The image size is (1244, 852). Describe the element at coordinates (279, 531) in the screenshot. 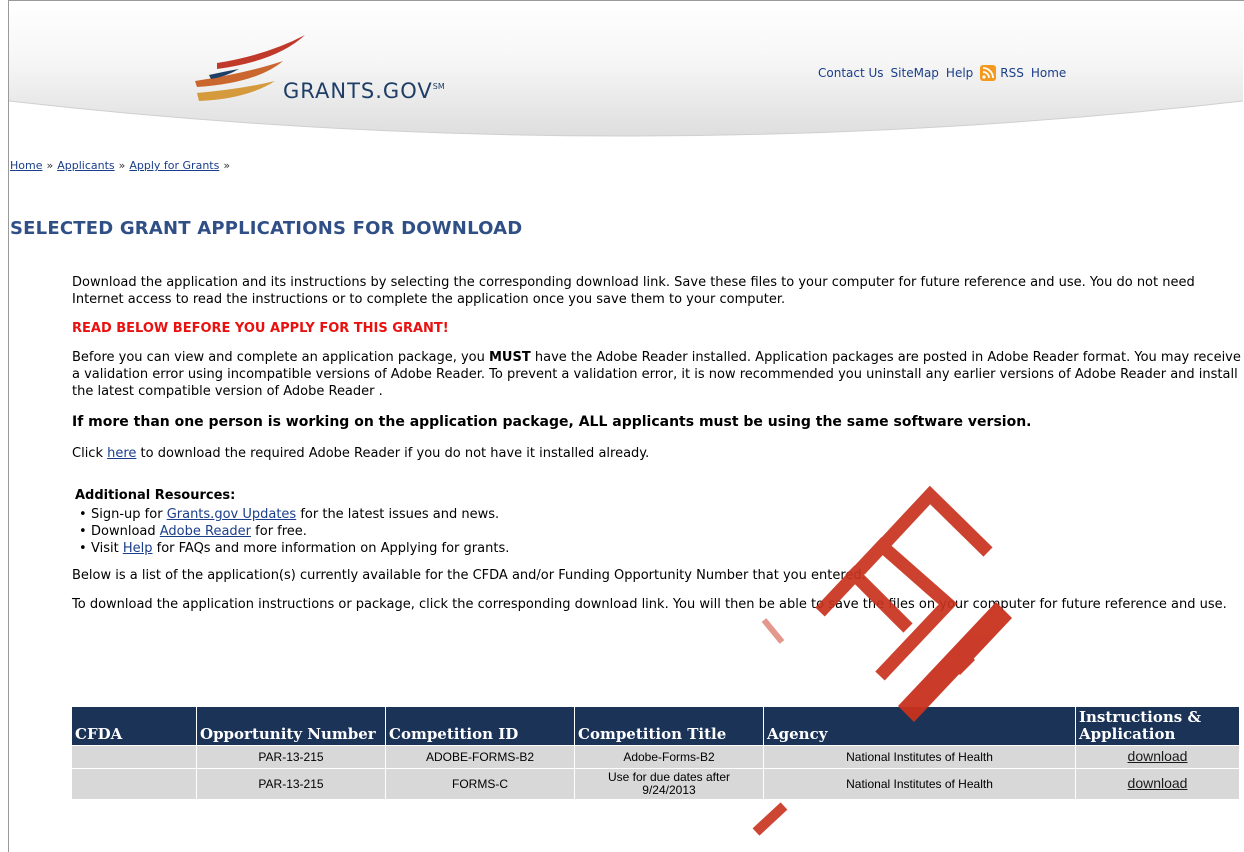

I see `resource-text: for free.` at that location.